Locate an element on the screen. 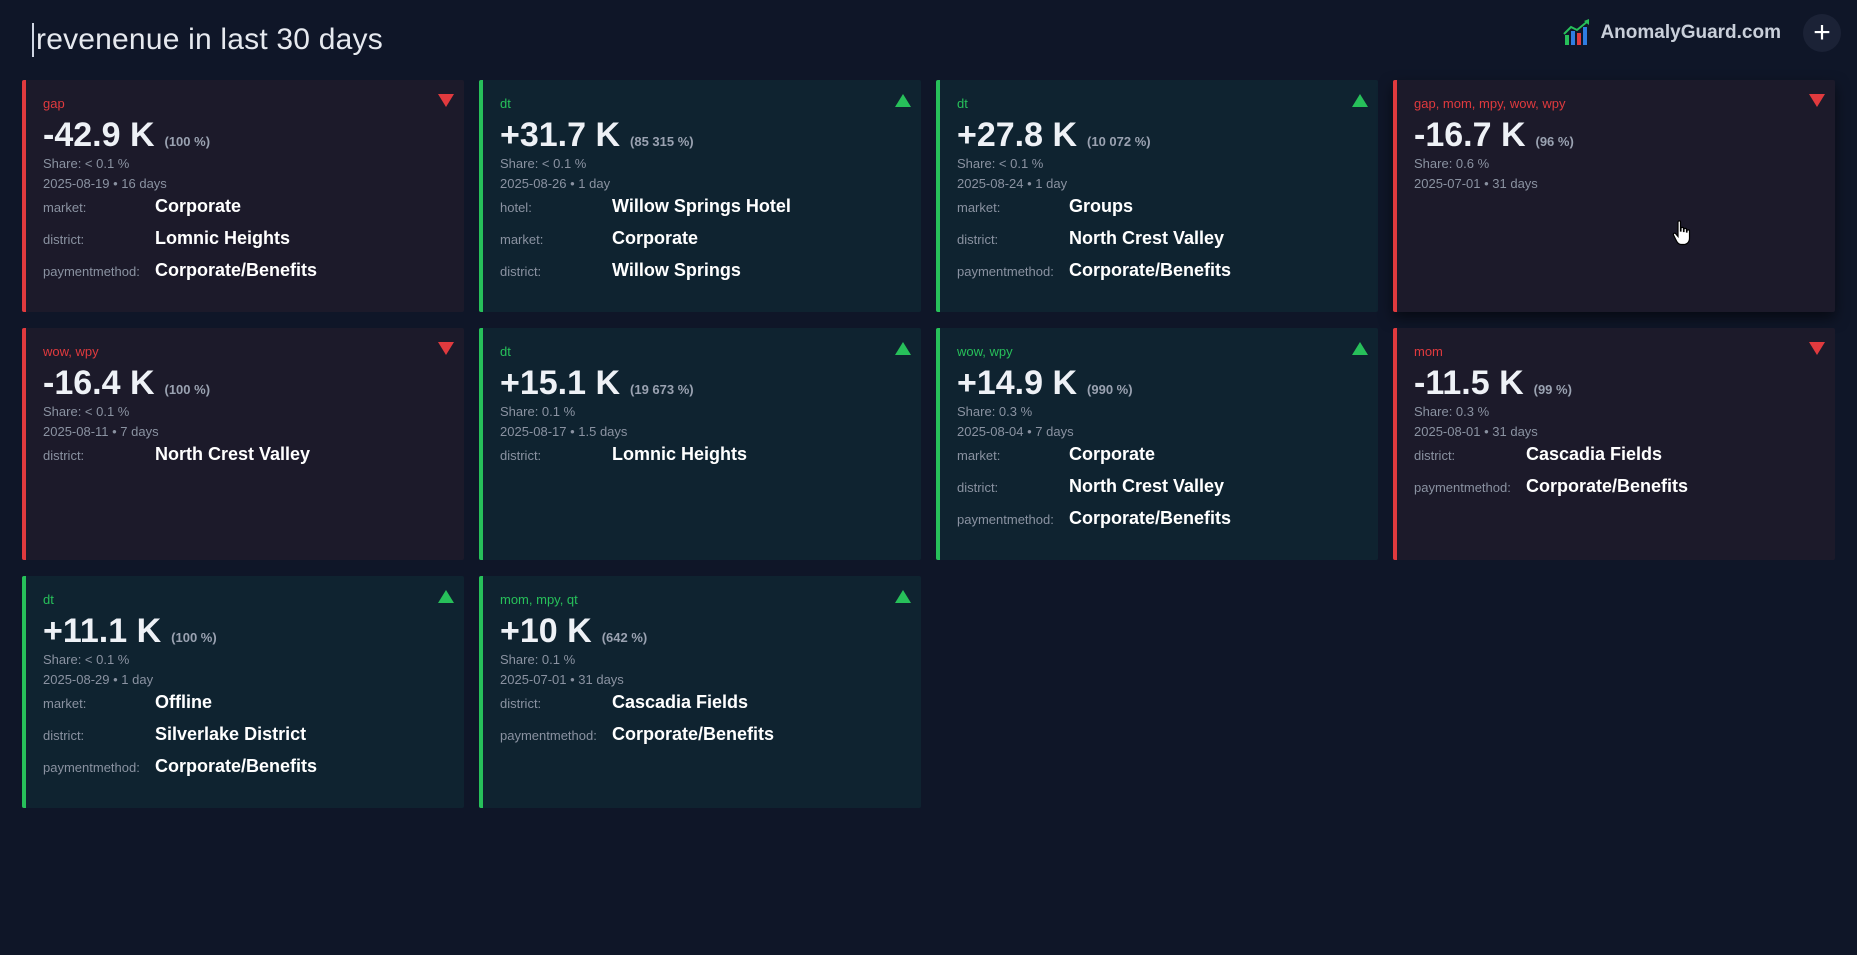  share-text: Share: 0.3 % is located at coordinates (995, 411).